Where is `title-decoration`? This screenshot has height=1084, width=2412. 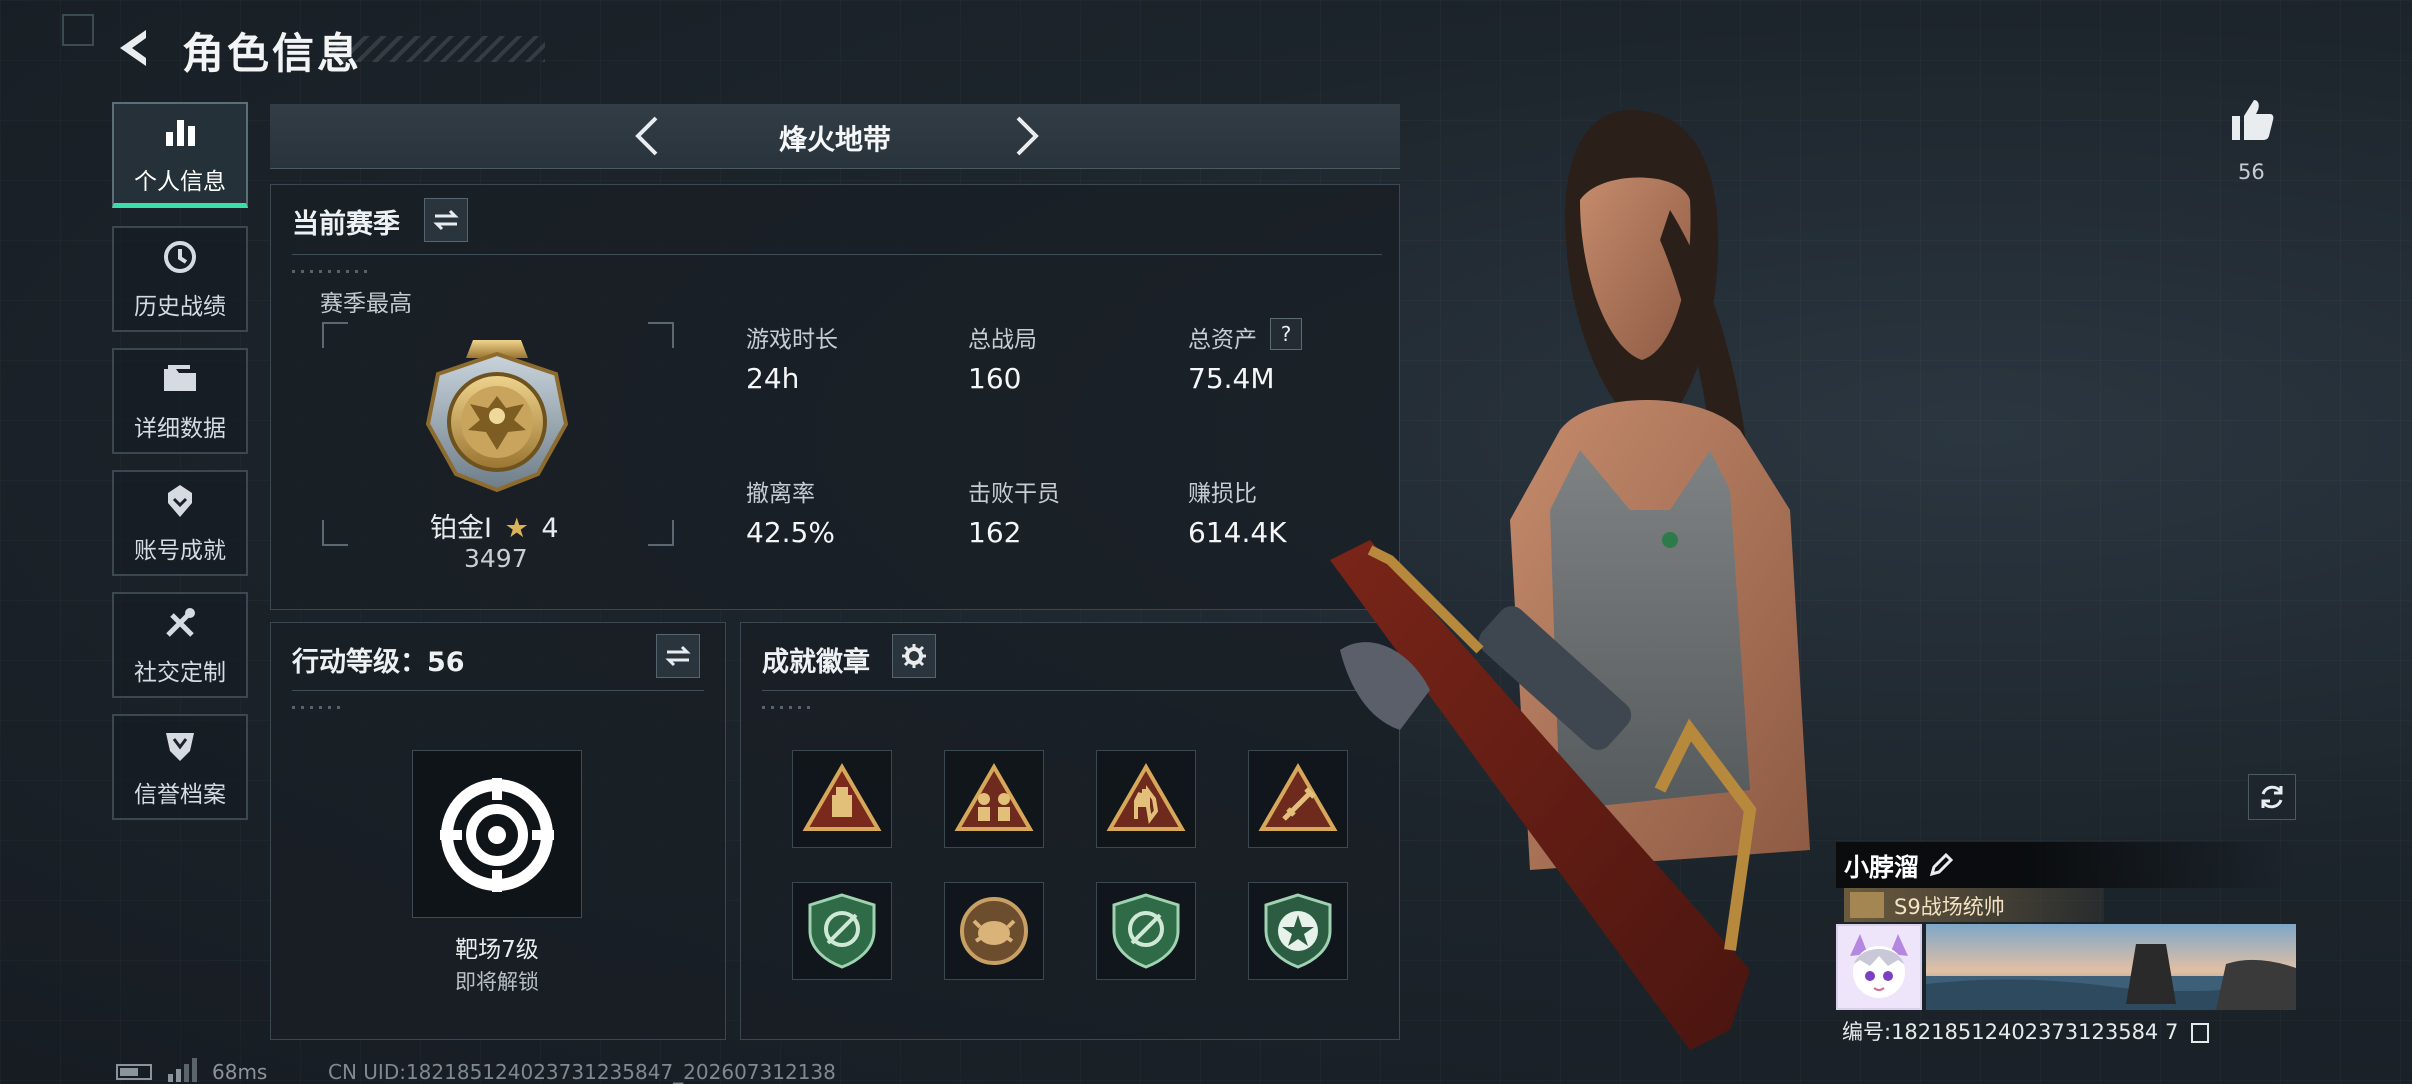 title-decoration is located at coordinates (437, 49).